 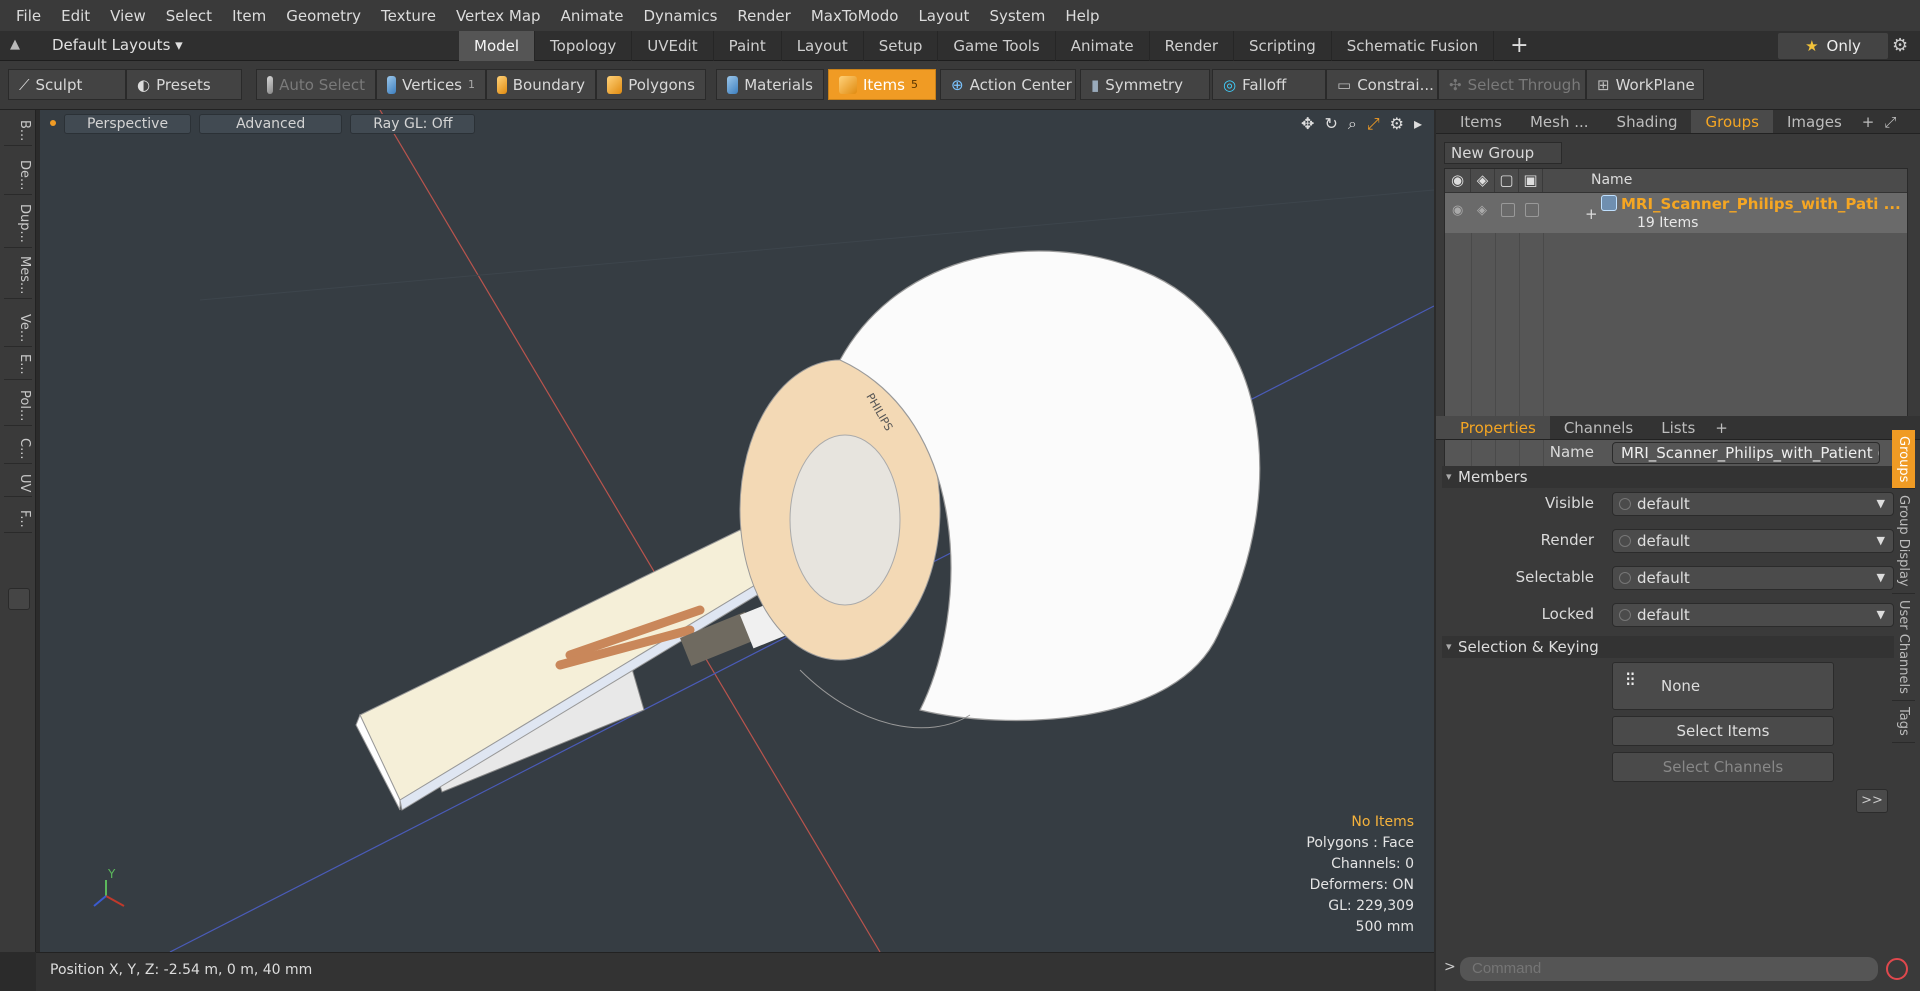 I want to click on tab-topology: Topology, so click(x=584, y=46).